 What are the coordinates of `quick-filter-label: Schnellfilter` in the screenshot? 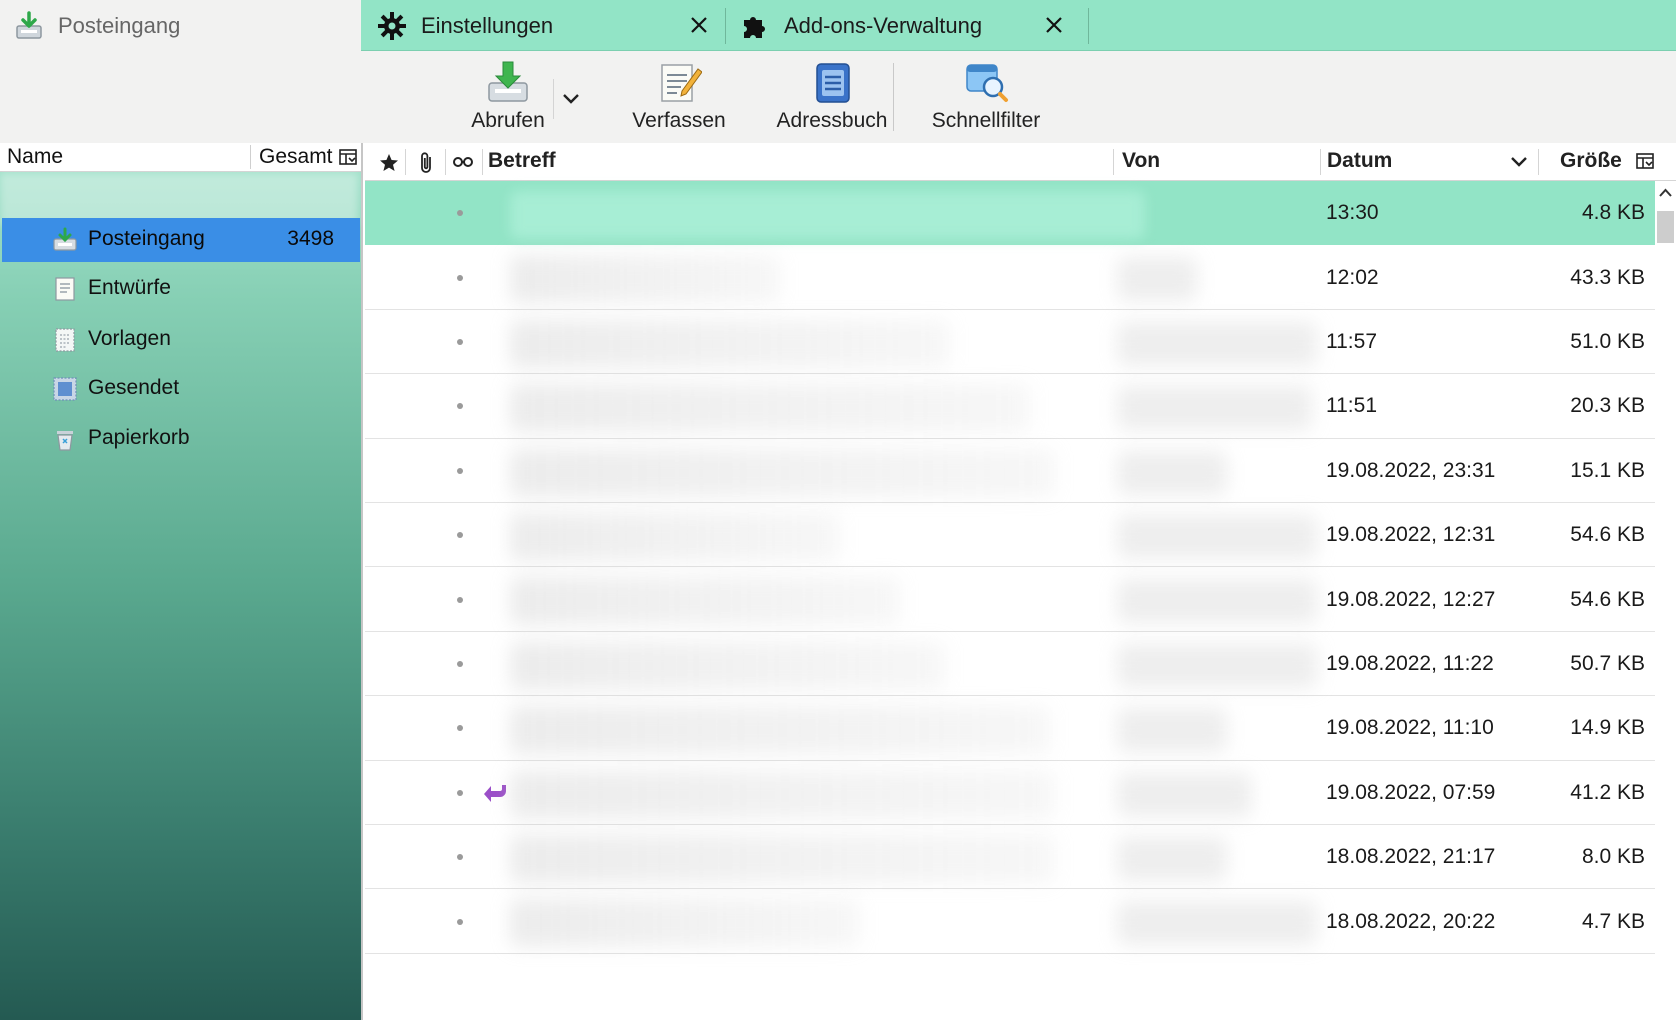 It's located at (986, 120).